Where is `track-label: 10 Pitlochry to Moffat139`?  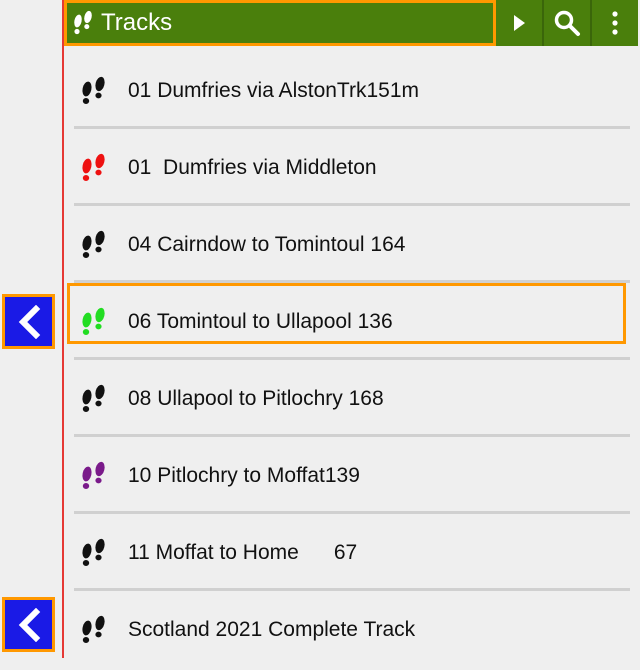
track-label: 10 Pitlochry to Moffat139 is located at coordinates (244, 475).